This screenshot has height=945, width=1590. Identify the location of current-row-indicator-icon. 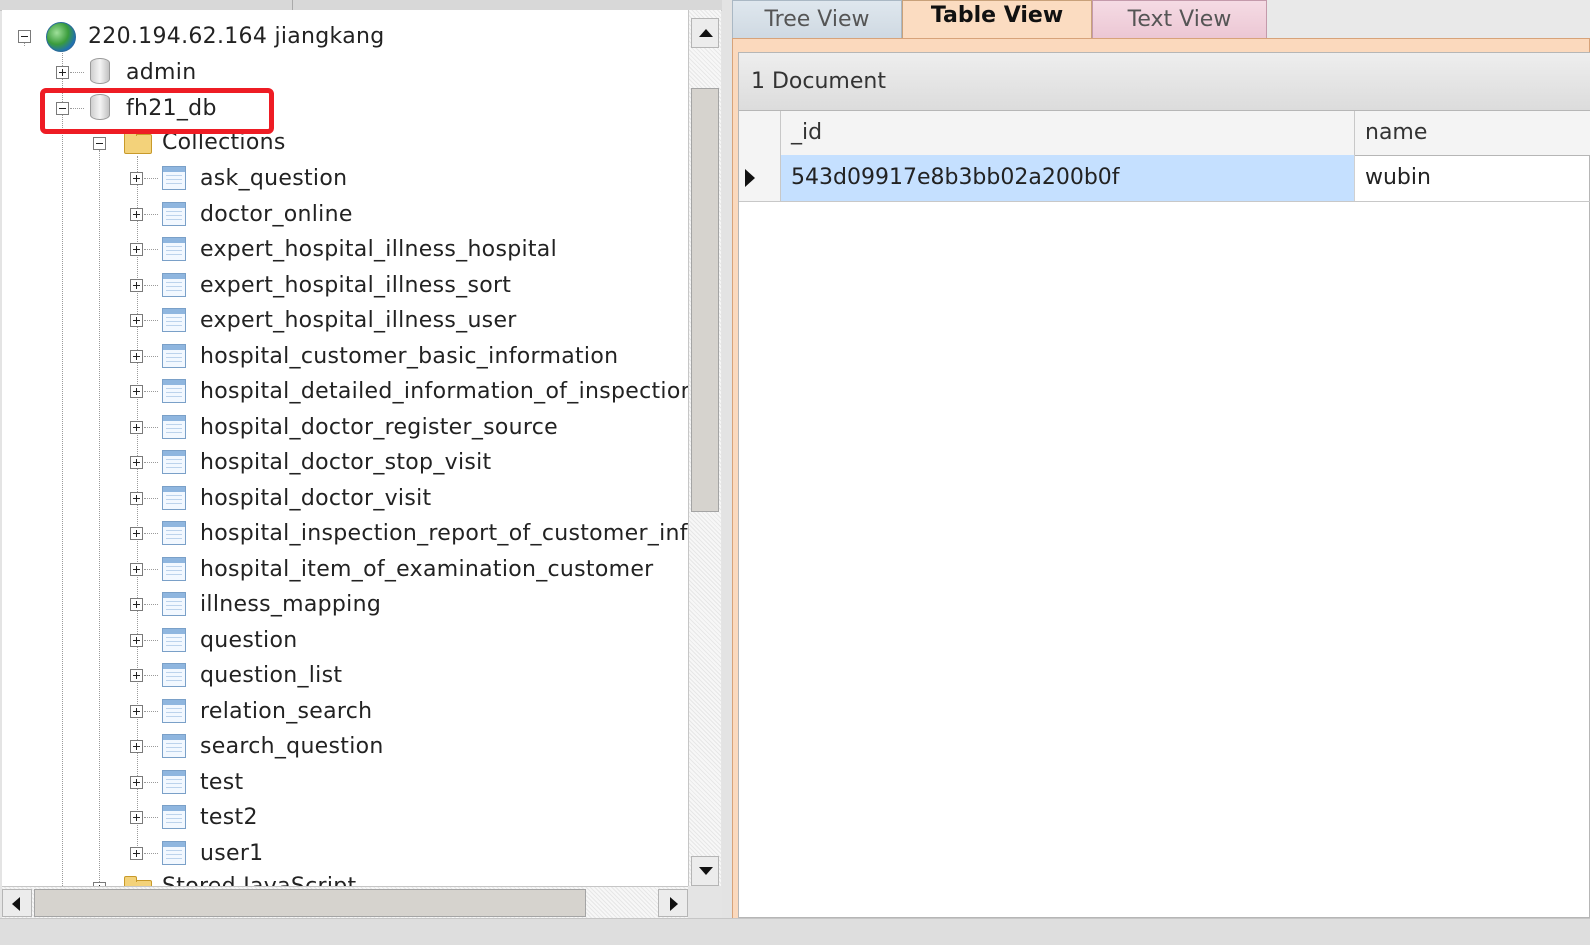
(760, 178).